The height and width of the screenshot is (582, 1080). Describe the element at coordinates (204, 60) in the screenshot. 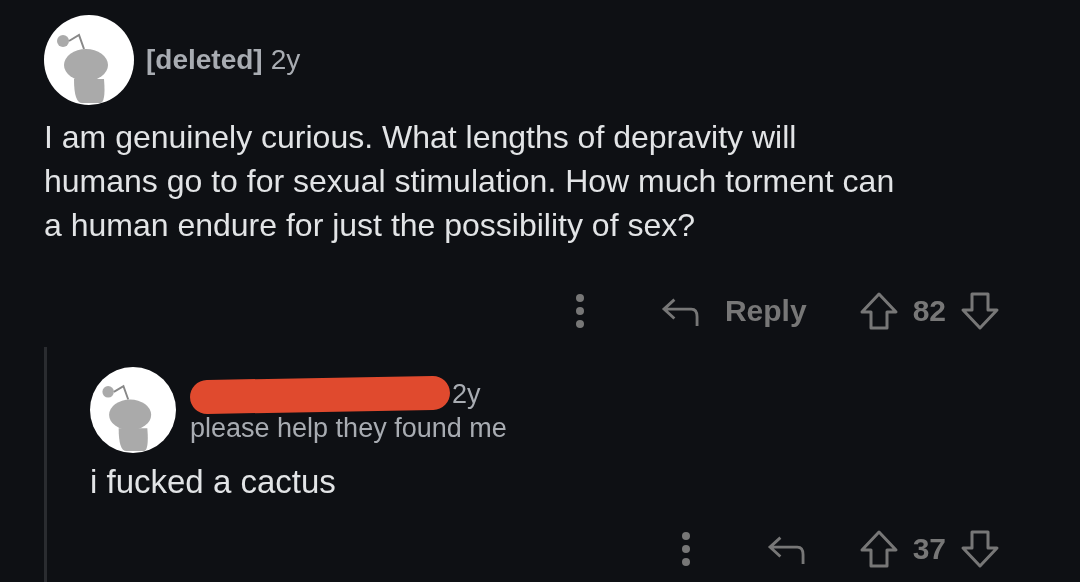

I see `username: [deleted]` at that location.